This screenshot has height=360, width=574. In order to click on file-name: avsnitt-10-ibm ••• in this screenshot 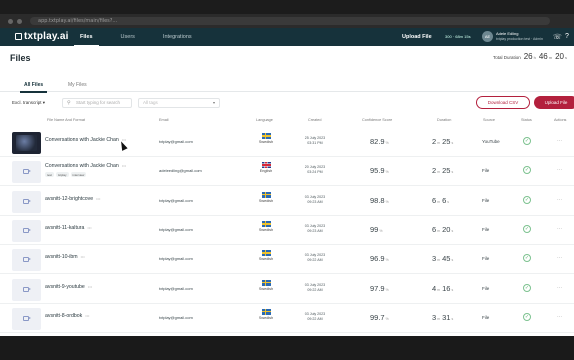, I will do `click(65, 257)`.